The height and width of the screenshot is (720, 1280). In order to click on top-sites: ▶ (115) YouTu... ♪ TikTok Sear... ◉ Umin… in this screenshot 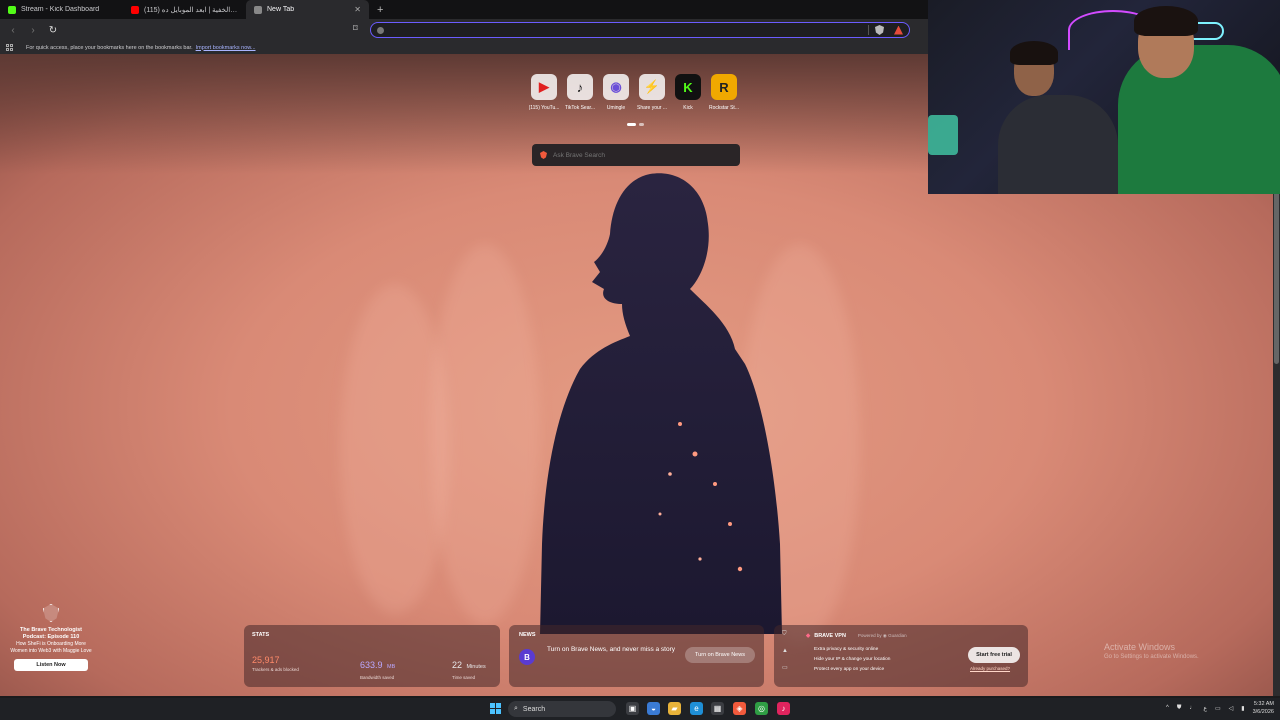, I will do `click(634, 92)`.